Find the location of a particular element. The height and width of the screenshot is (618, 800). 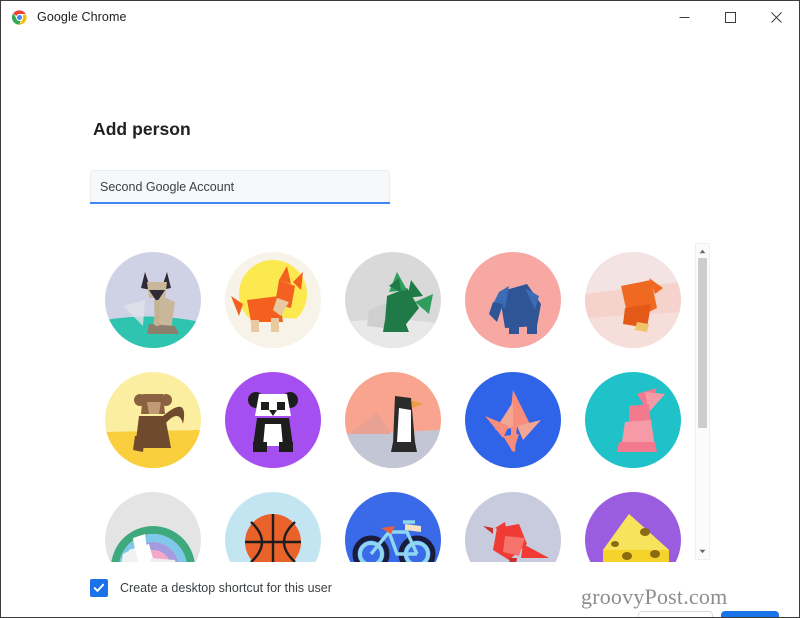

avatar-option-bird is located at coordinates (513, 521).